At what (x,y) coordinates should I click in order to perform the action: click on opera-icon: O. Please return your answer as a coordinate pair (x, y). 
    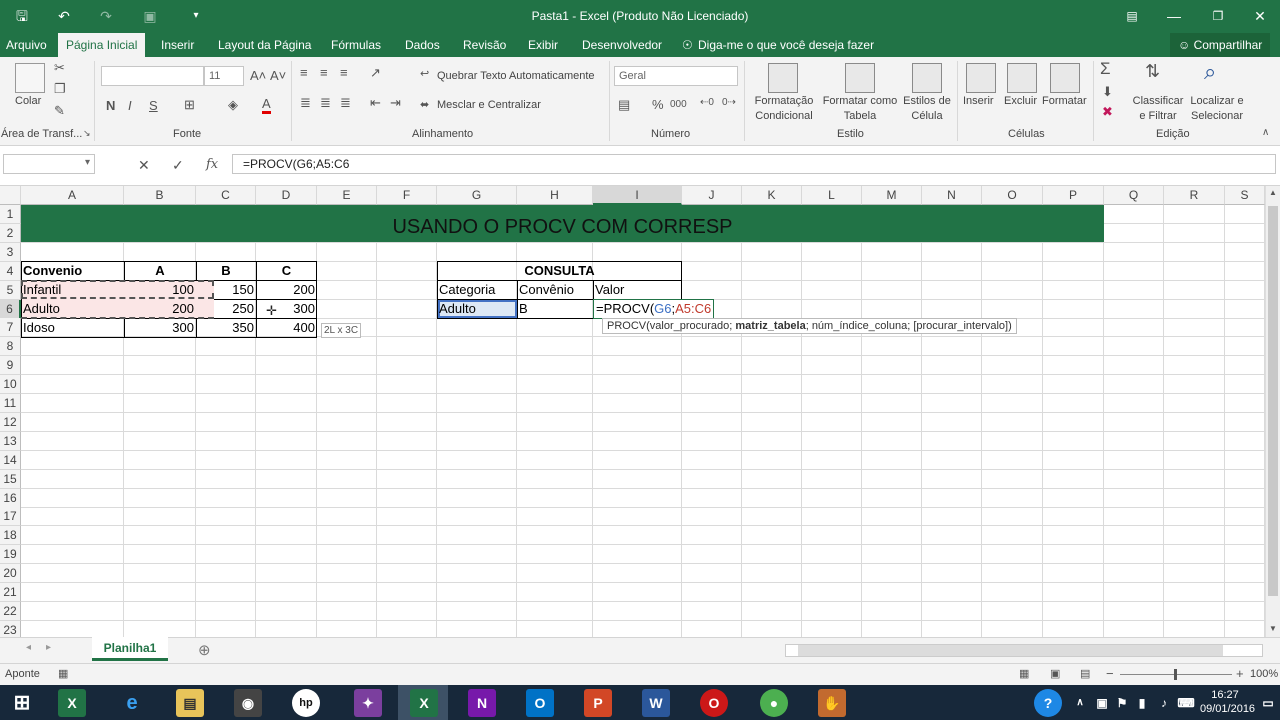
    Looking at the image, I should click on (714, 703).